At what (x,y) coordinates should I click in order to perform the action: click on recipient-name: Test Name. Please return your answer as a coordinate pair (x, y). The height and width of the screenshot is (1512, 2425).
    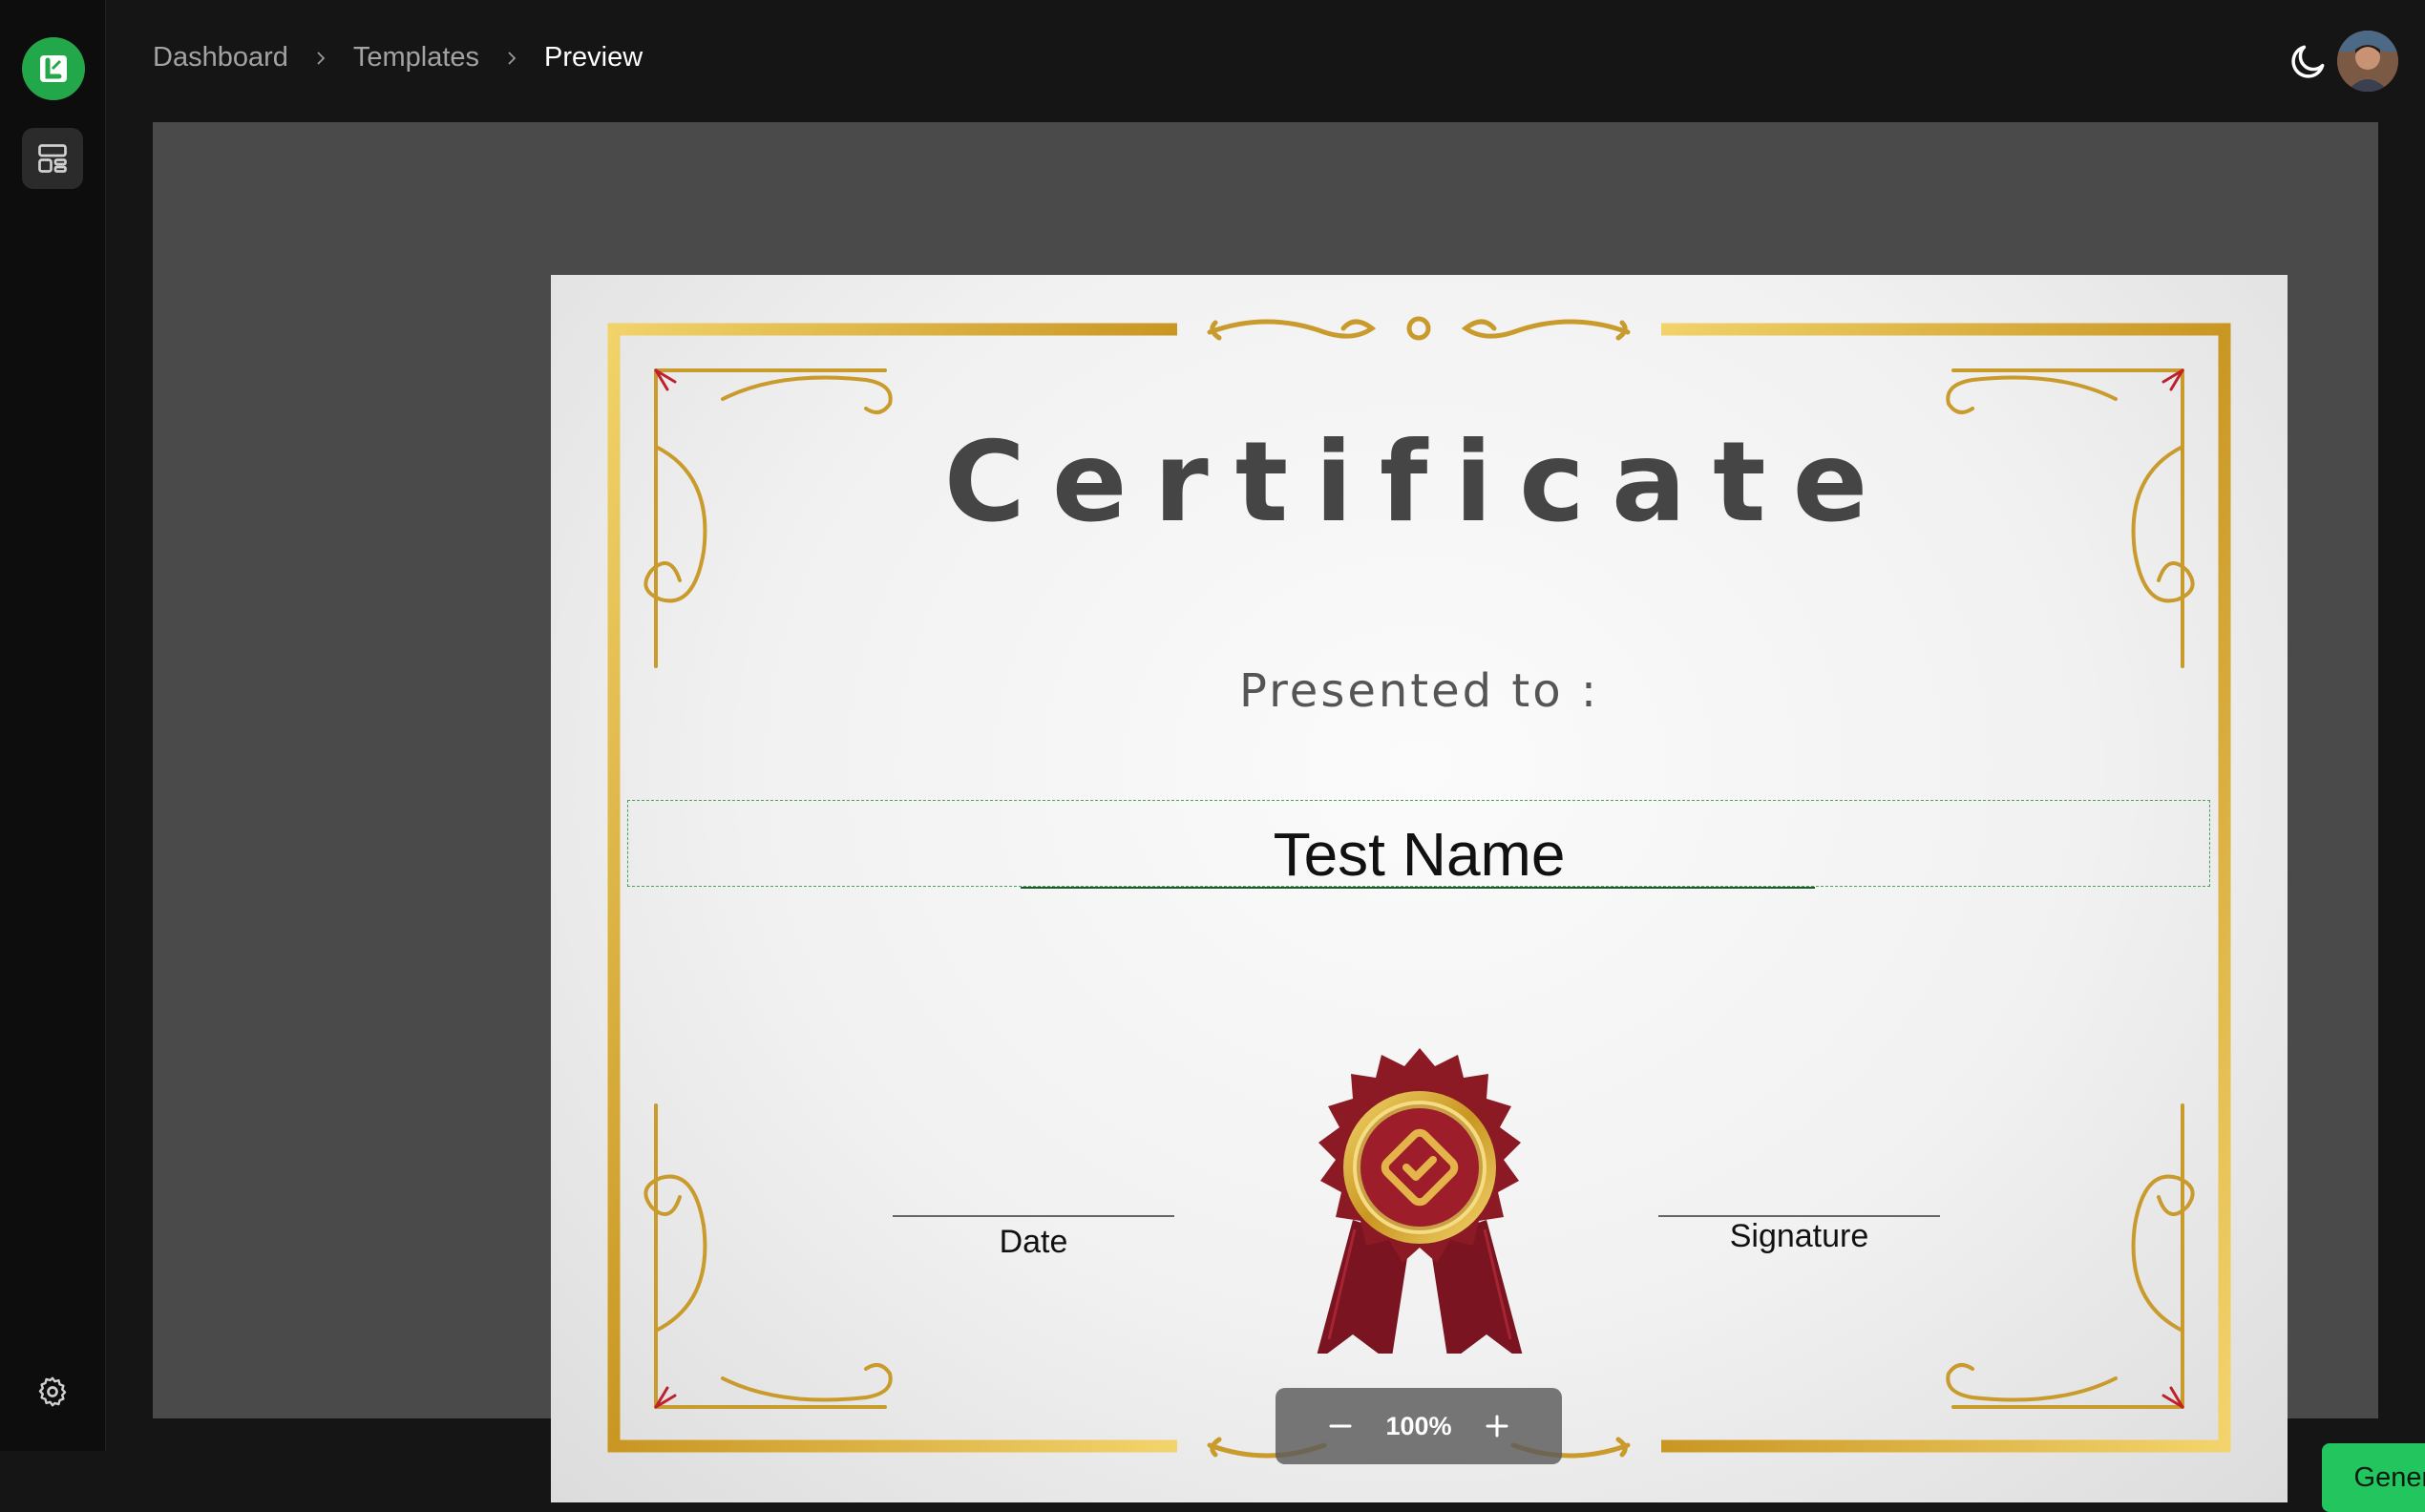
    Looking at the image, I should click on (1419, 855).